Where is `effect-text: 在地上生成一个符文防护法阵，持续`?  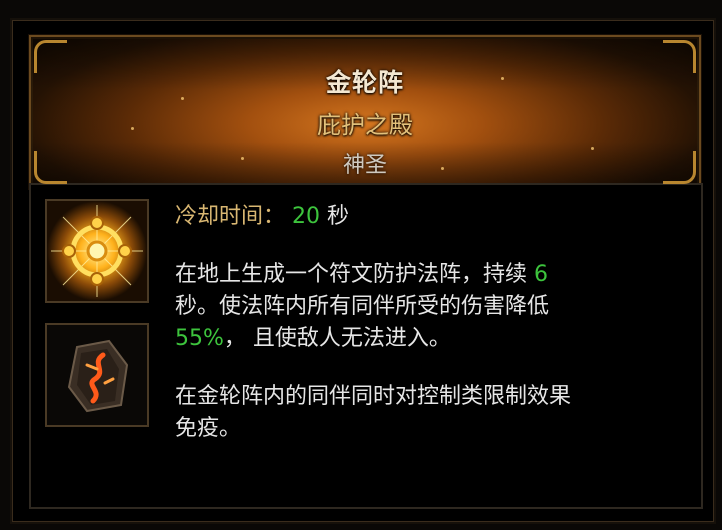
effect-text: 在地上生成一个符文防护法阵，持续 is located at coordinates (354, 274).